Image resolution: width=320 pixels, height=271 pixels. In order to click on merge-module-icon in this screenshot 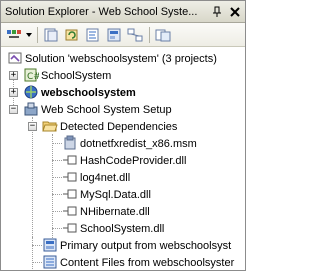, I will do `click(70, 143)`.